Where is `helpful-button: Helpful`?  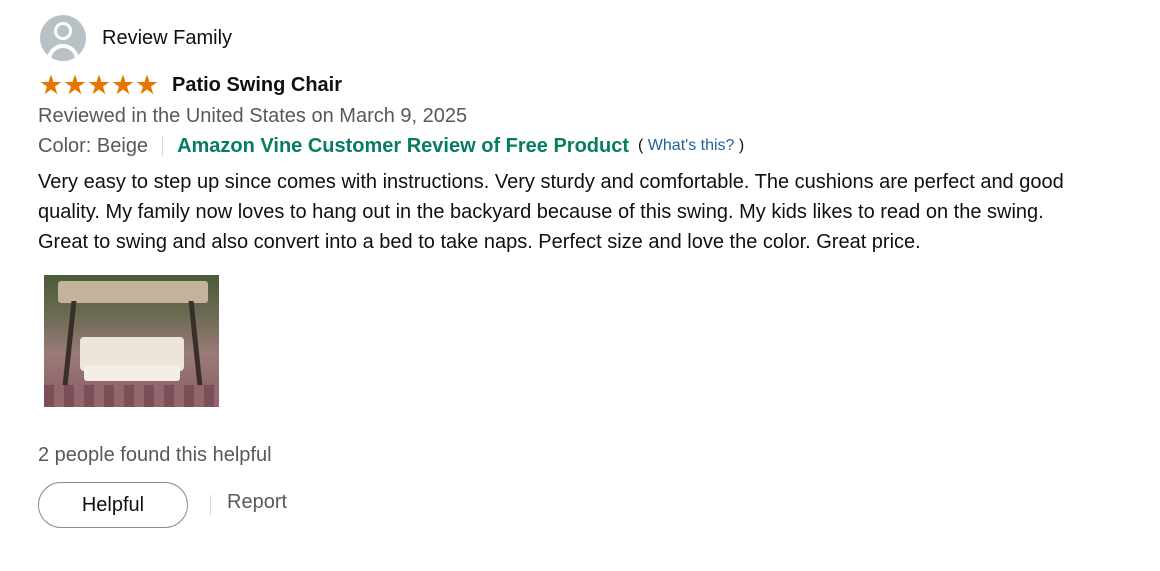
helpful-button: Helpful is located at coordinates (113, 505).